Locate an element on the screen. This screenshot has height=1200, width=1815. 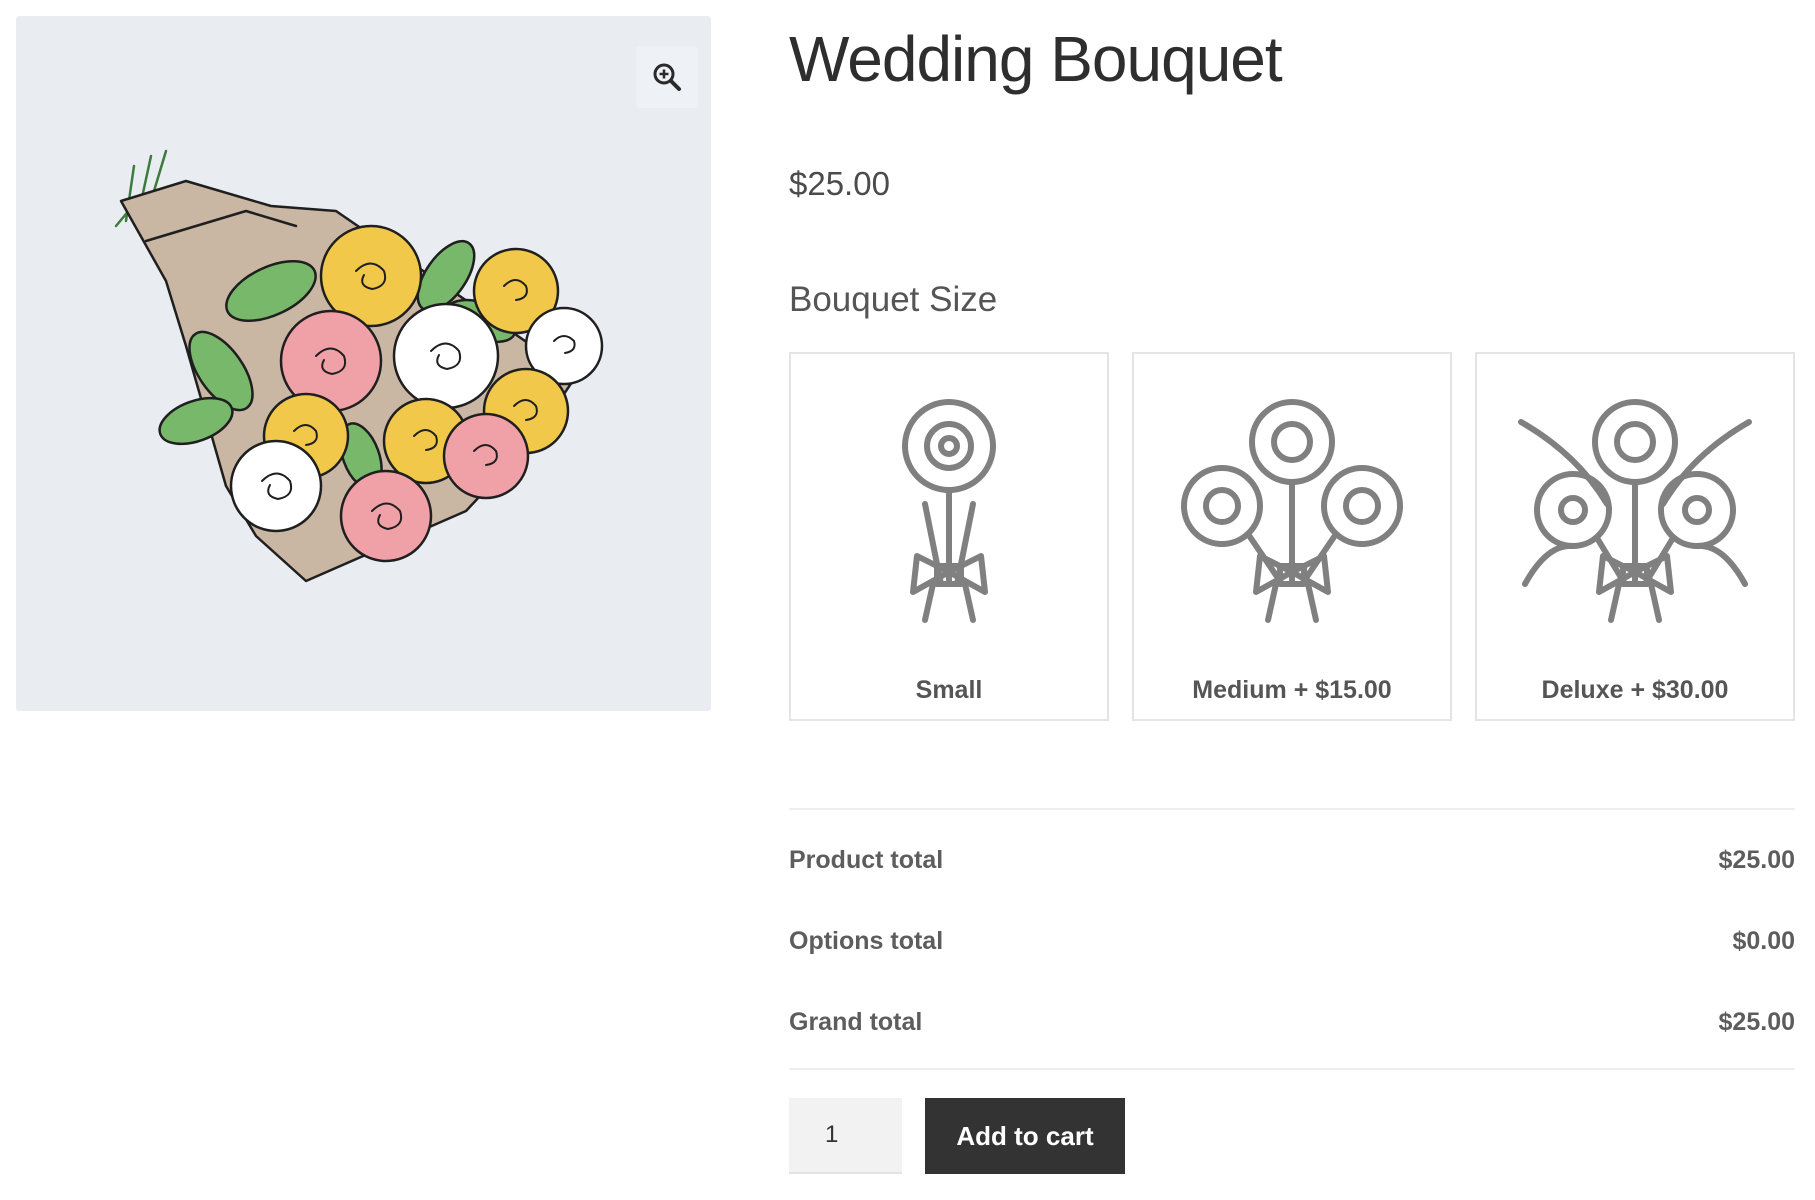
option-small: Small is located at coordinates (949, 536).